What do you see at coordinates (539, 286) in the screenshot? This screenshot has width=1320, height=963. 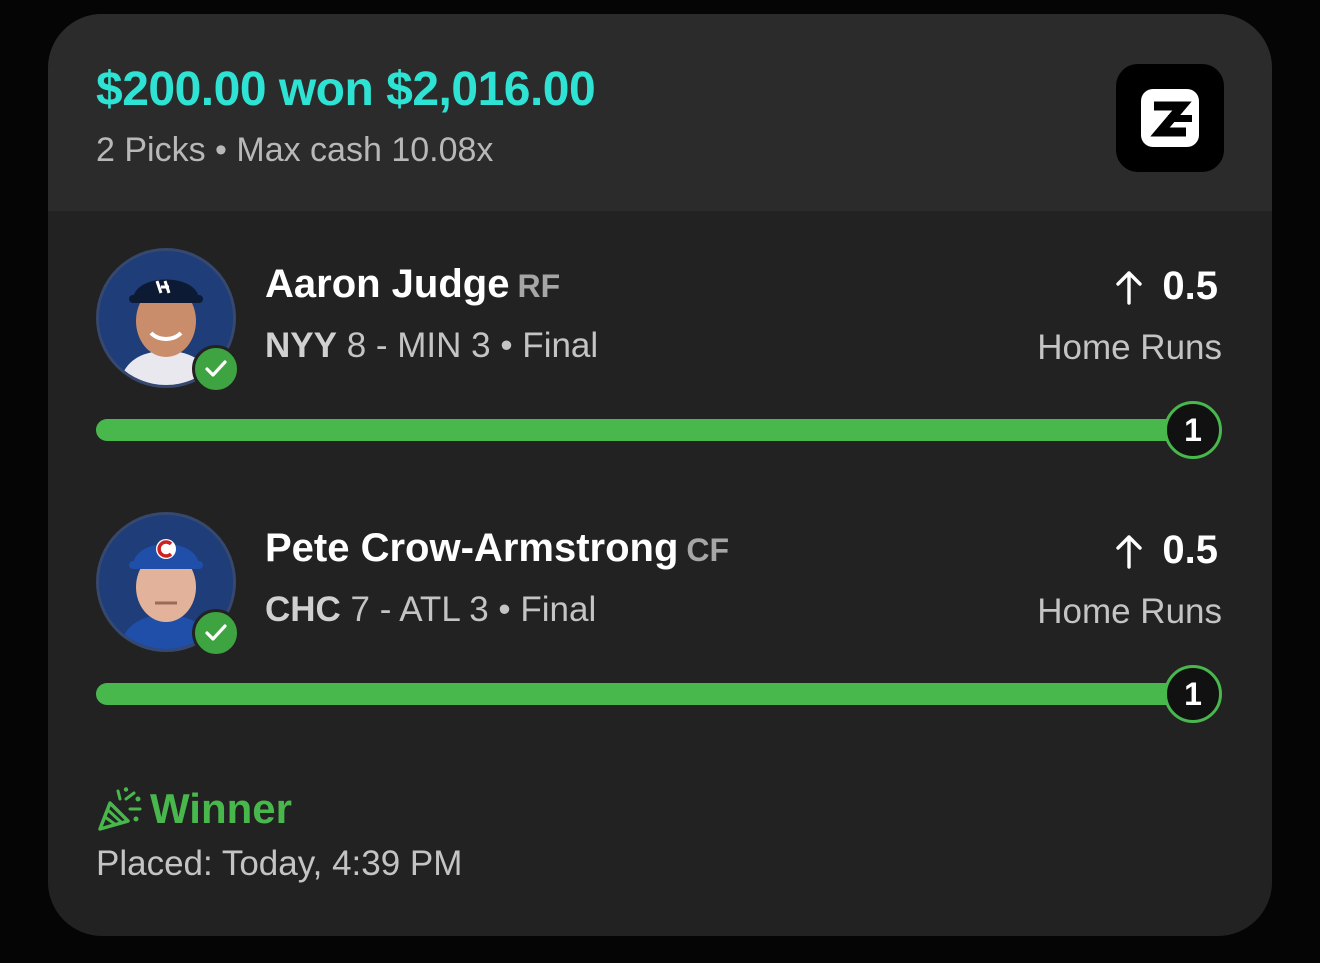 I see `player-position: RF` at bounding box center [539, 286].